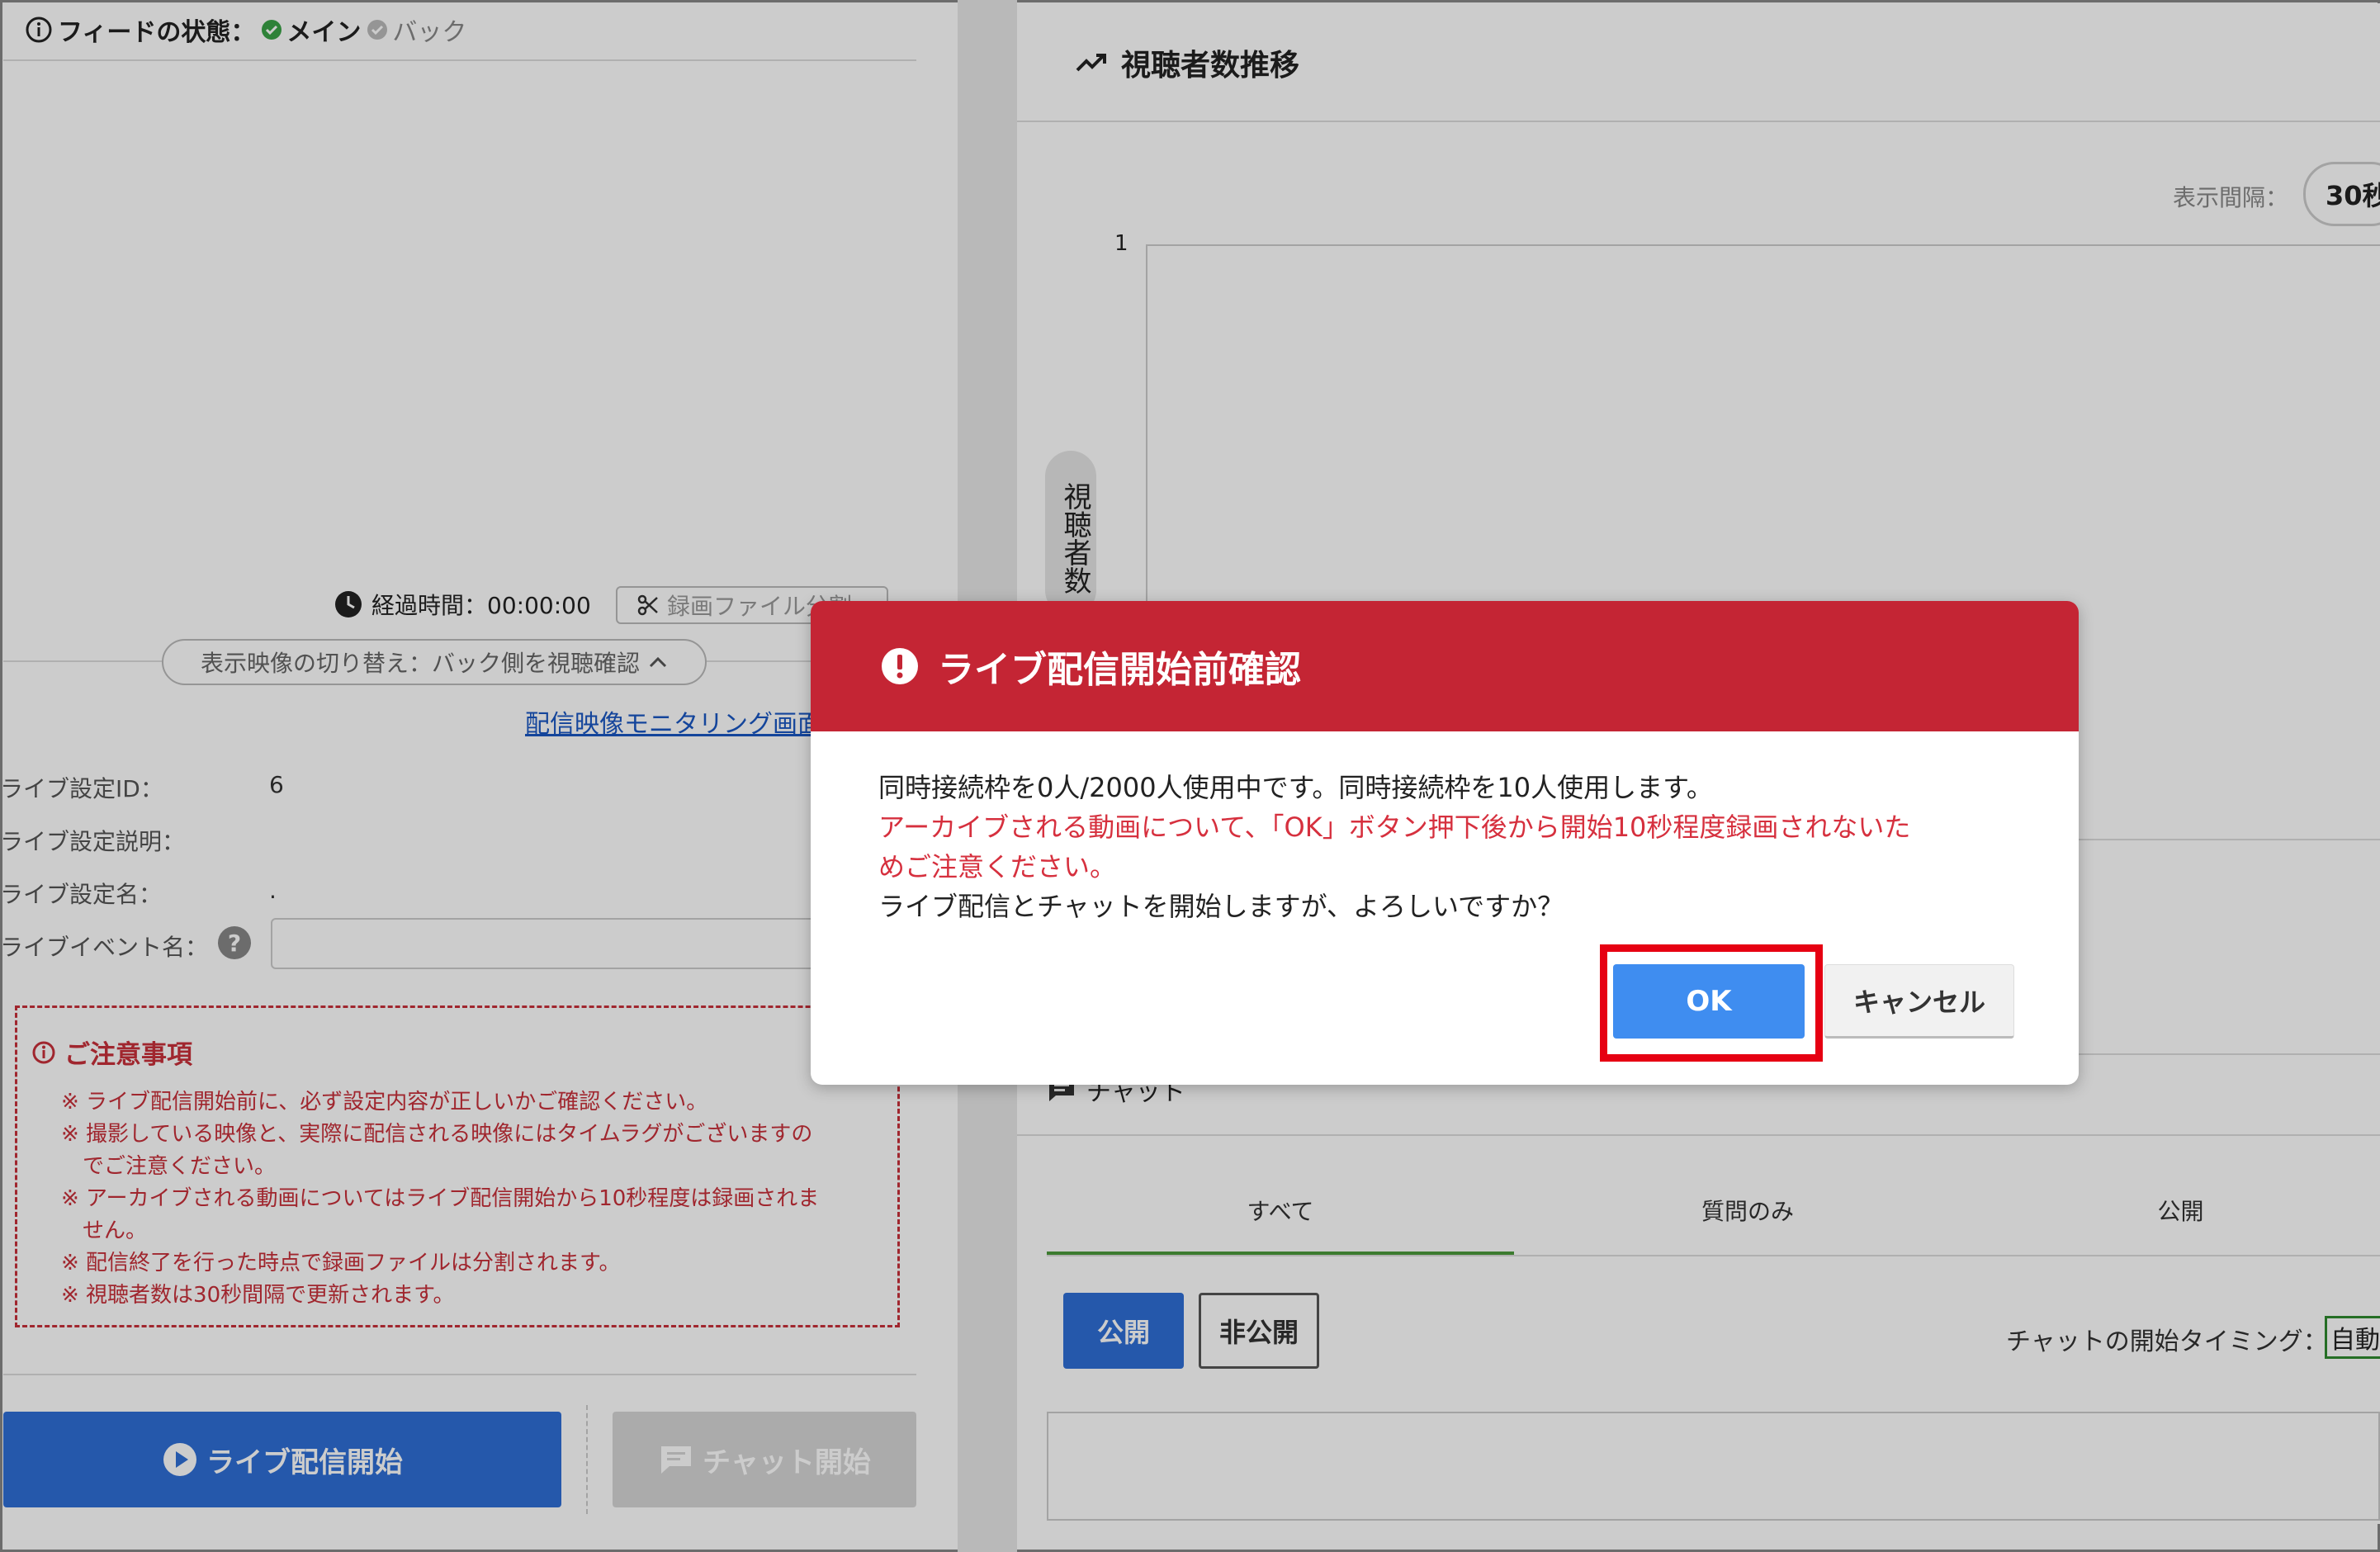  I want to click on ok-button: OK, so click(1709, 1001).